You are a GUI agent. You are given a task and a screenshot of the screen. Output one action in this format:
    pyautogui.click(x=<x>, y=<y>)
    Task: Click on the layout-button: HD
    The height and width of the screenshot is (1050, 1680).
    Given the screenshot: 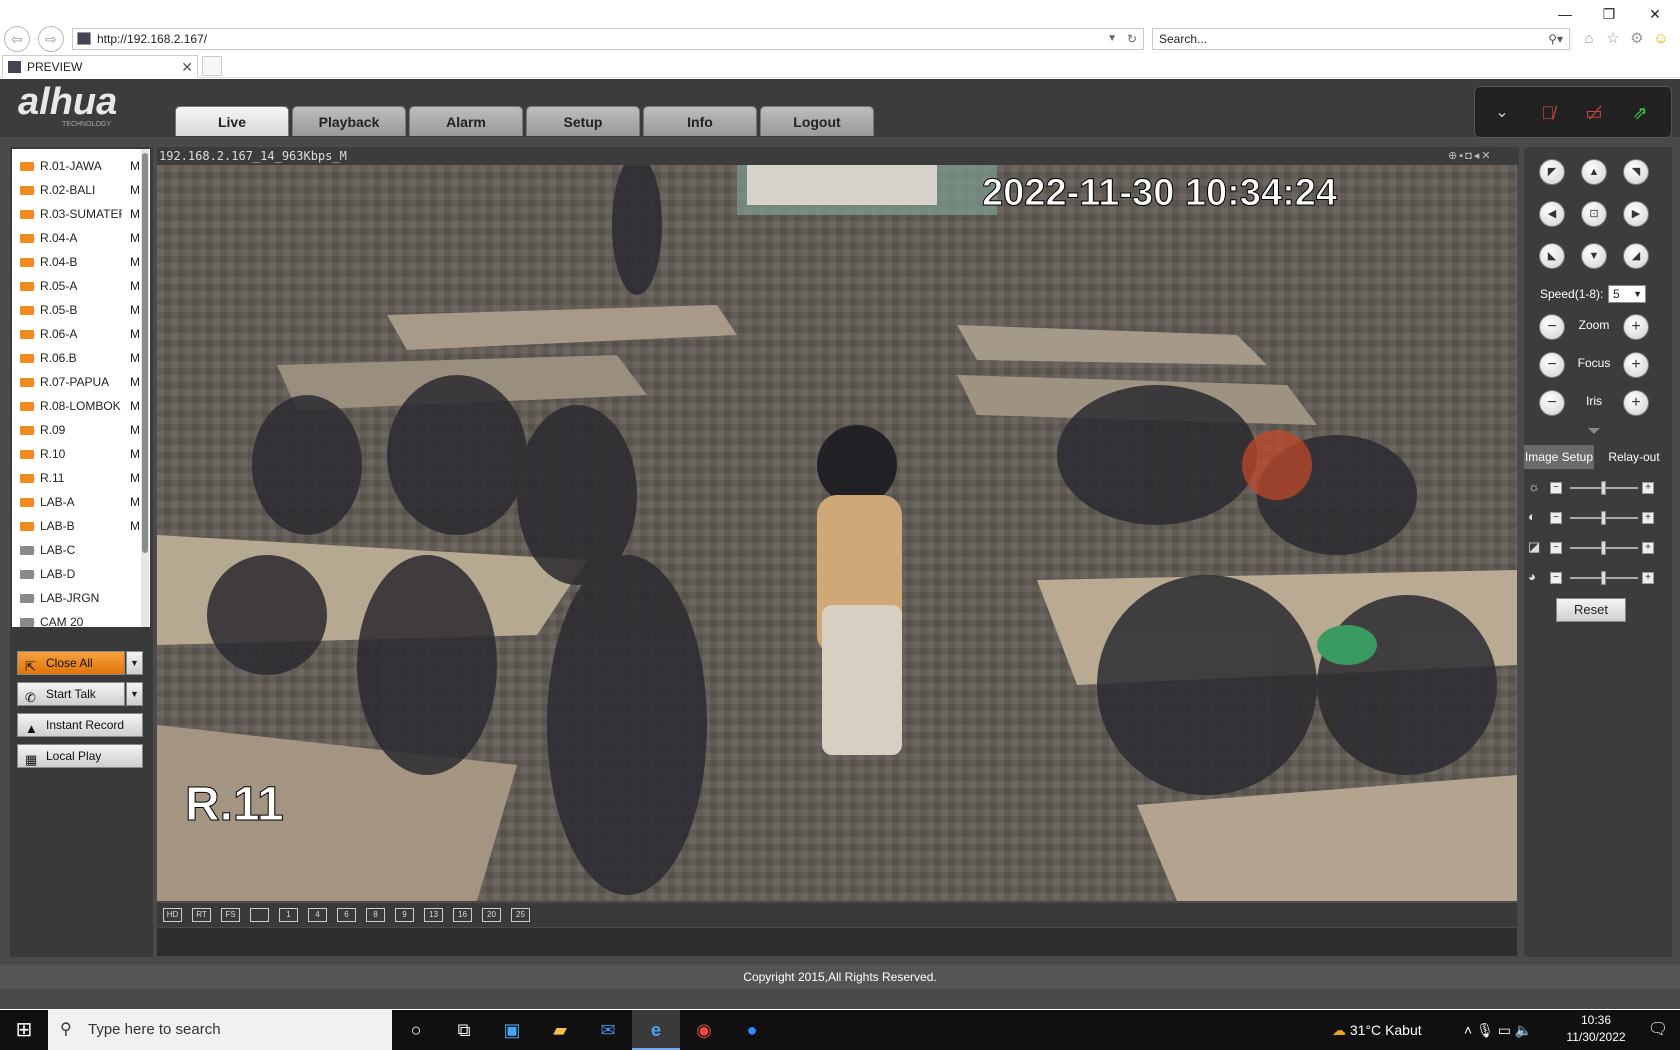 What is the action you would take?
    pyautogui.click(x=172, y=915)
    